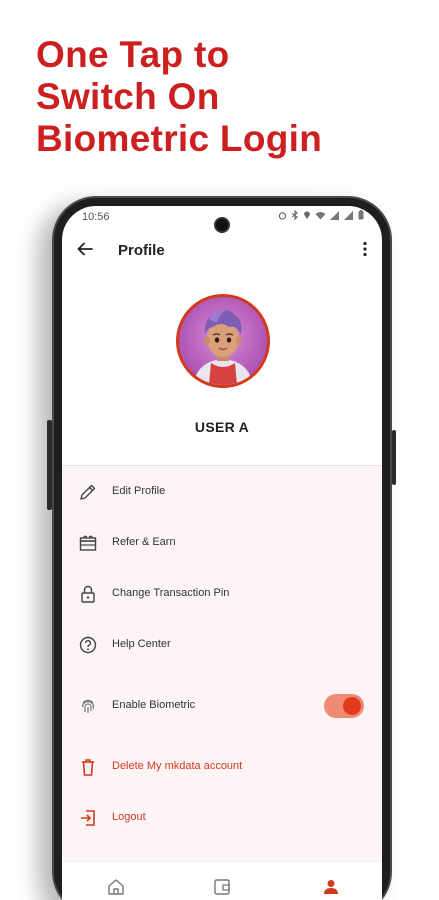 This screenshot has width=439, height=900. Describe the element at coordinates (171, 593) in the screenshot. I see `menu-item-label: Change Transaction Pin` at that location.